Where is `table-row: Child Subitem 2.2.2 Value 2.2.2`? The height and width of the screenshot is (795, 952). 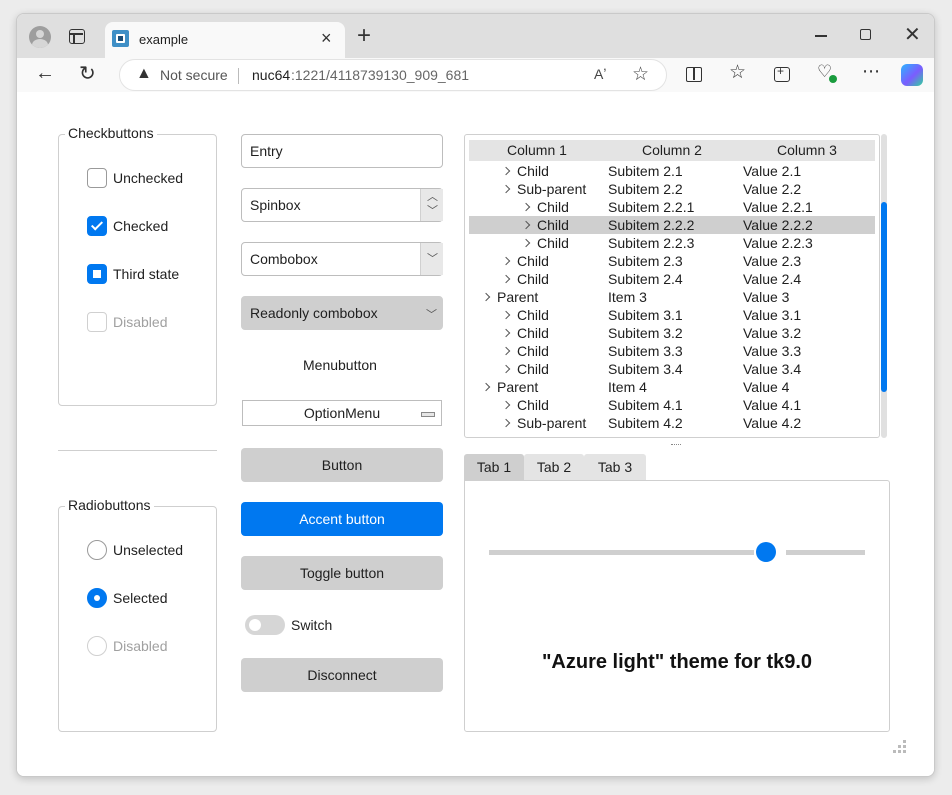 table-row: Child Subitem 2.2.2 Value 2.2.2 is located at coordinates (672, 225).